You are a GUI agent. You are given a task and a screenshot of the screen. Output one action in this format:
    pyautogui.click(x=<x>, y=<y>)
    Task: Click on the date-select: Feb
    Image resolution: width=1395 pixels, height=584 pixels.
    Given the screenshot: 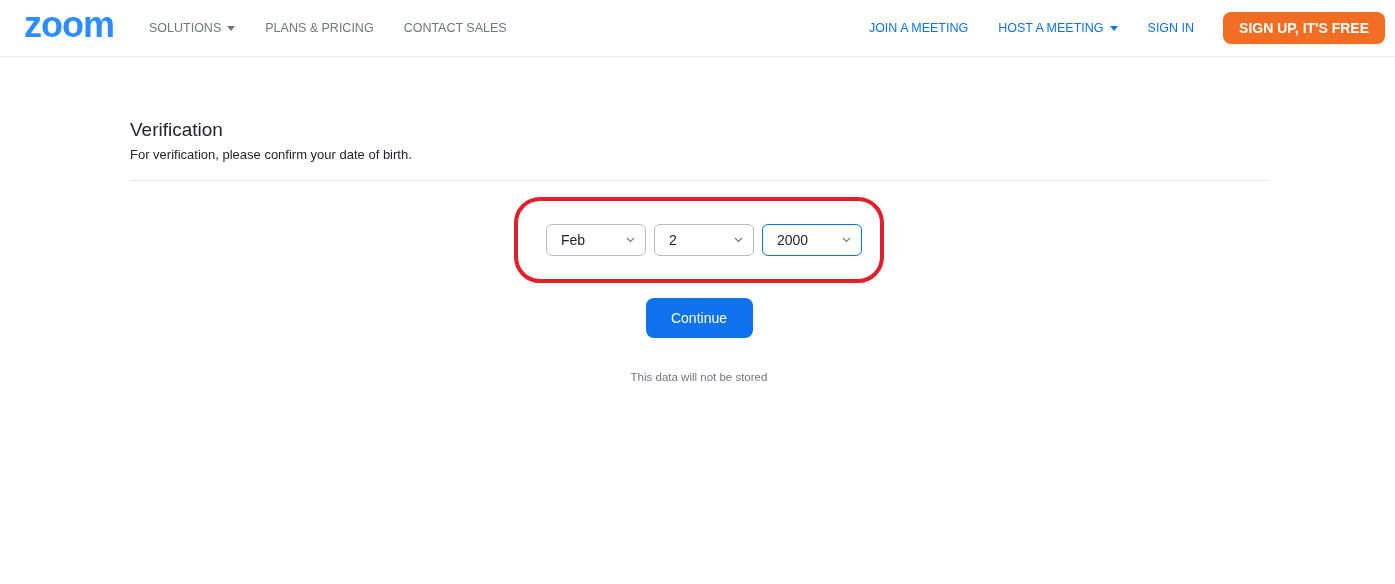 What is the action you would take?
    pyautogui.click(x=596, y=240)
    